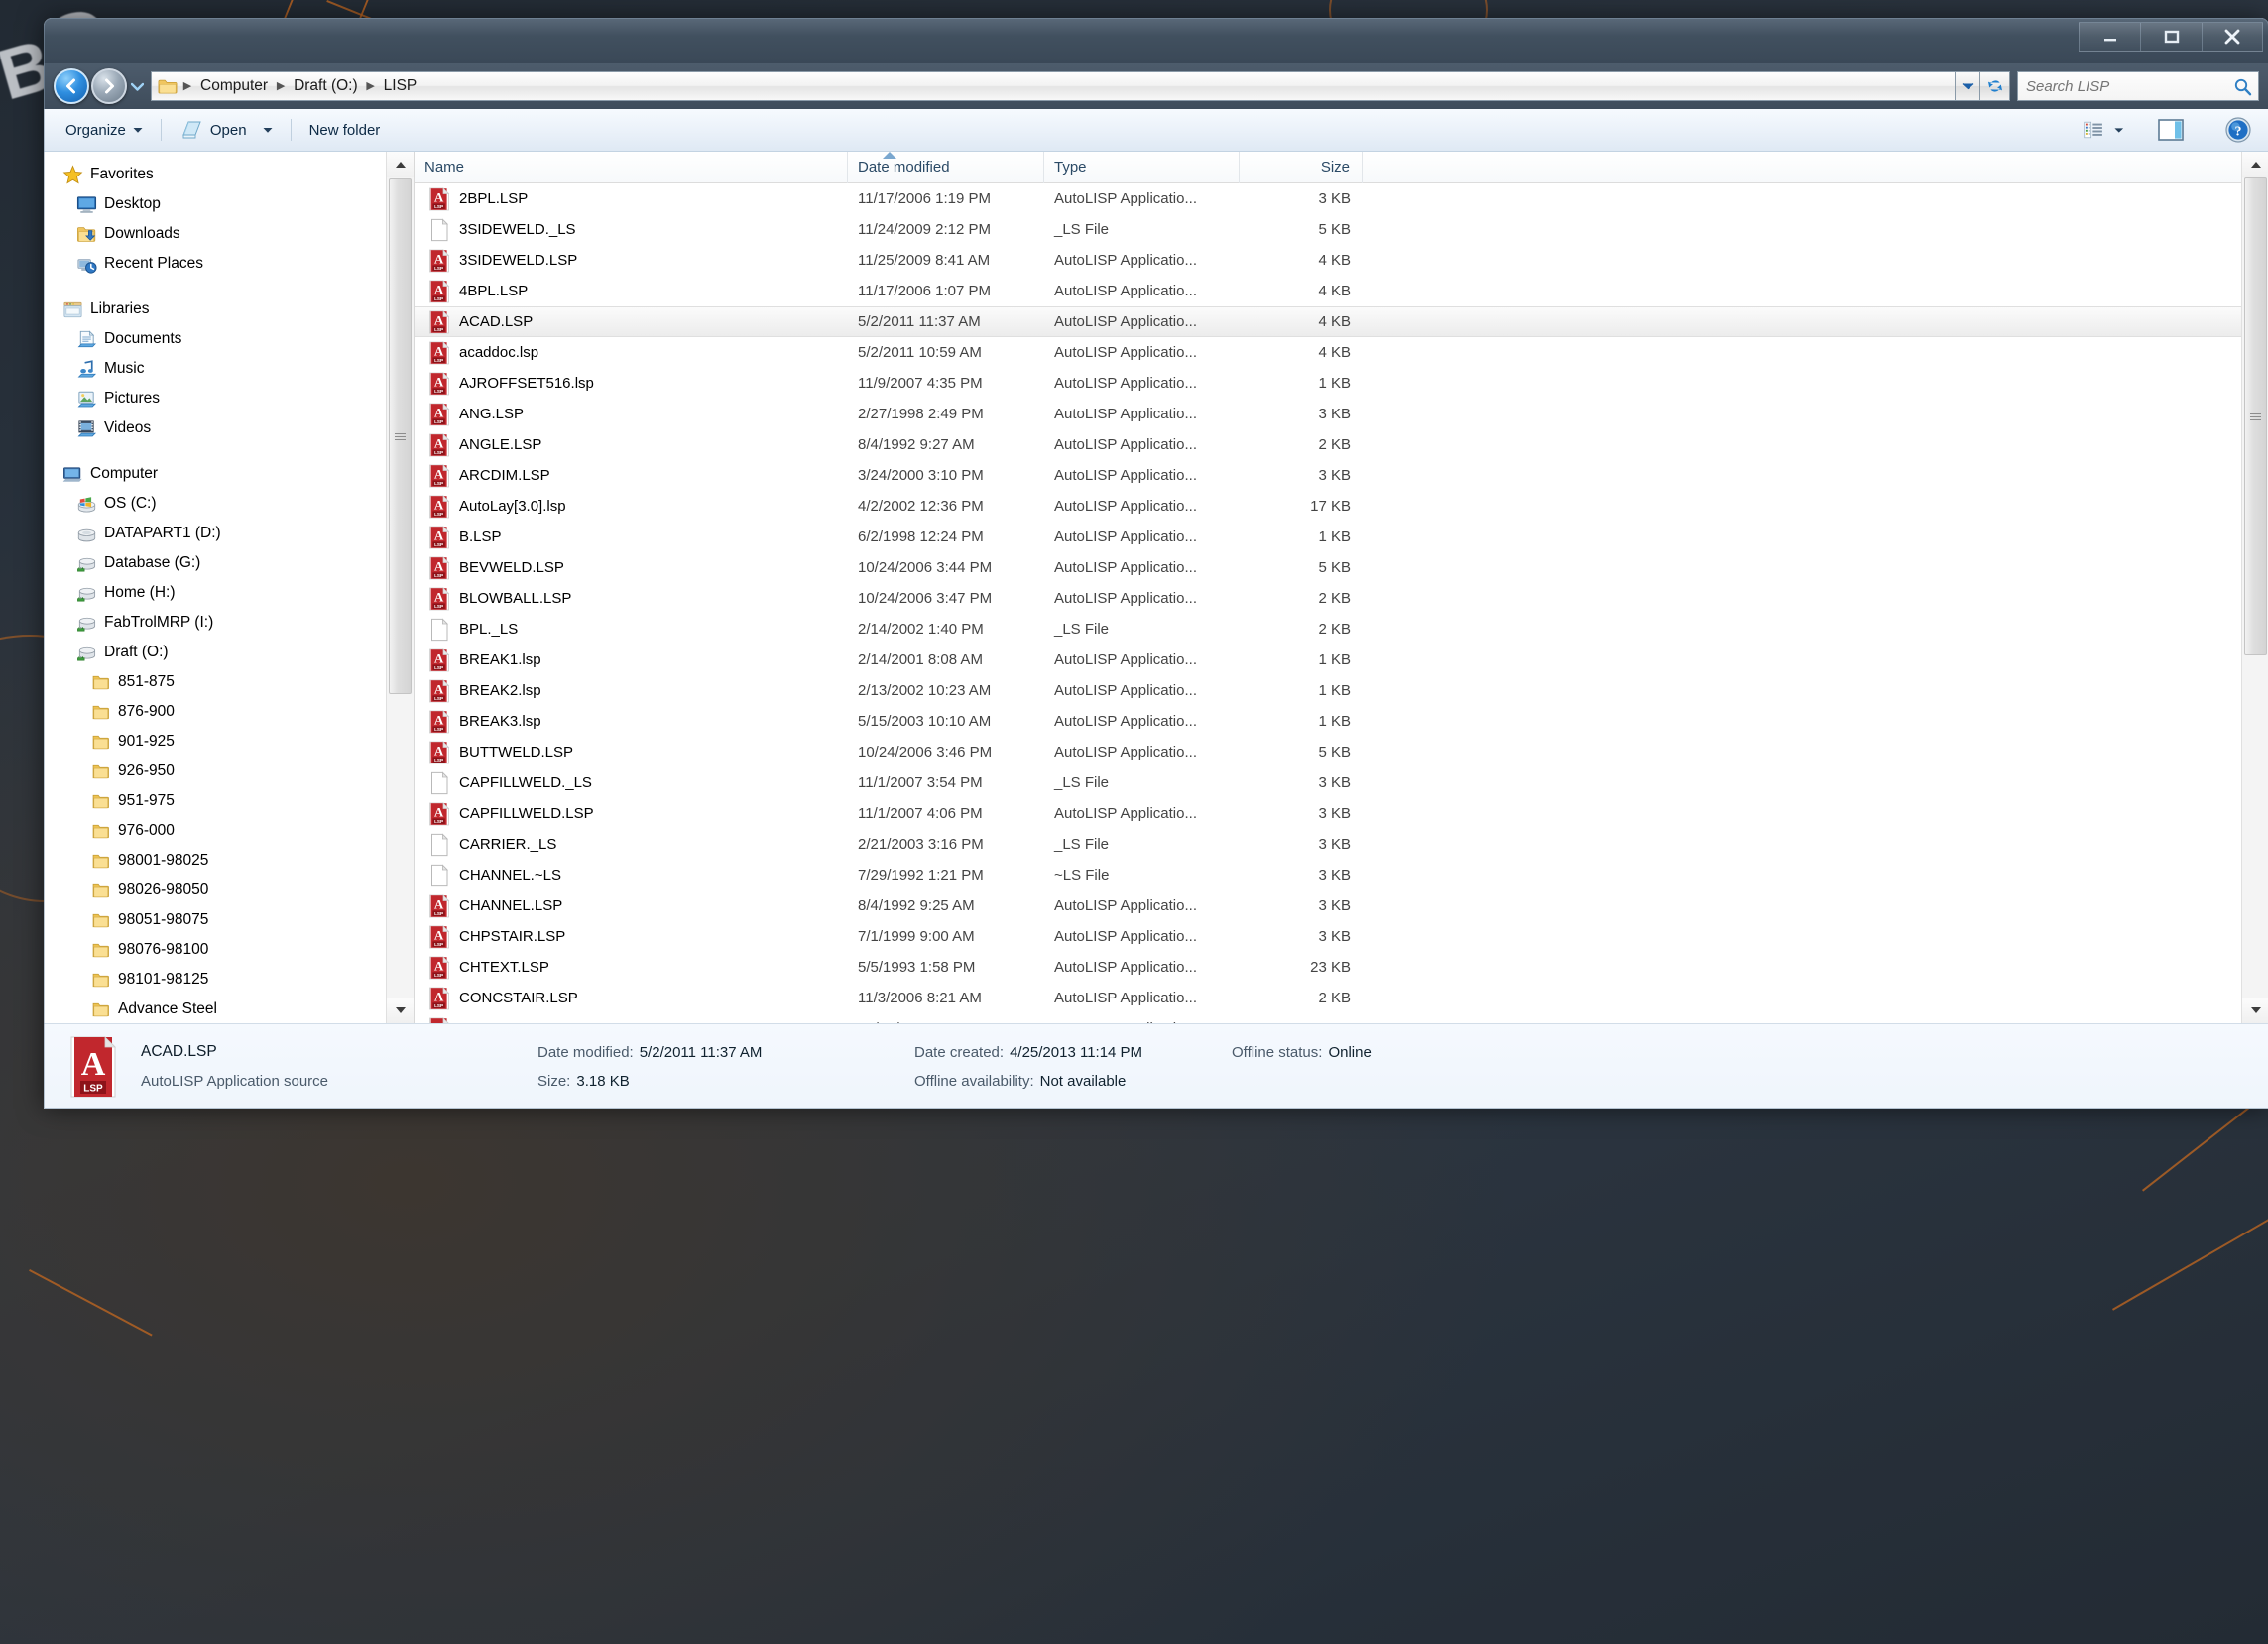 The width and height of the screenshot is (2268, 1644). What do you see at coordinates (234, 86) in the screenshot?
I see `breadcrumb-item-computer: Computer` at bounding box center [234, 86].